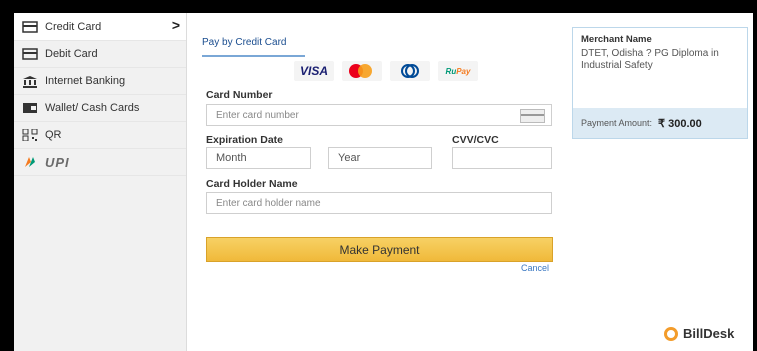  I want to click on diners-club-logo, so click(410, 71).